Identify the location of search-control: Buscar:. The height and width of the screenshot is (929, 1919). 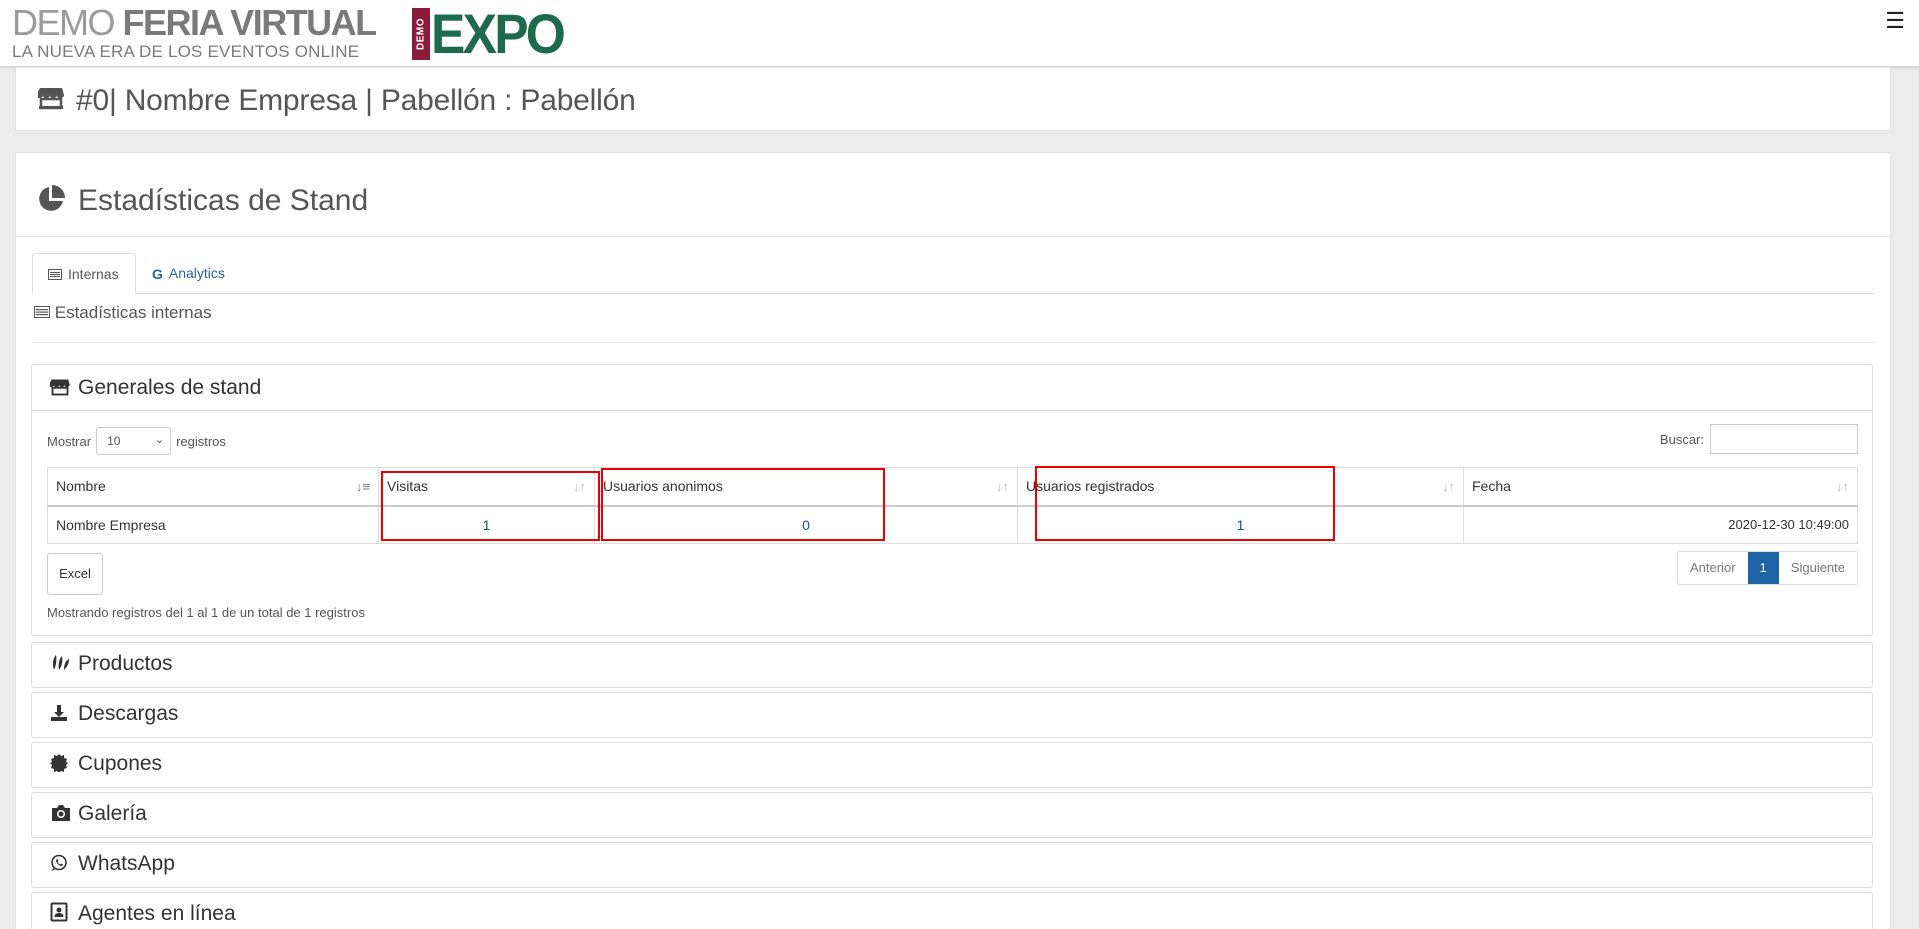
(1759, 439).